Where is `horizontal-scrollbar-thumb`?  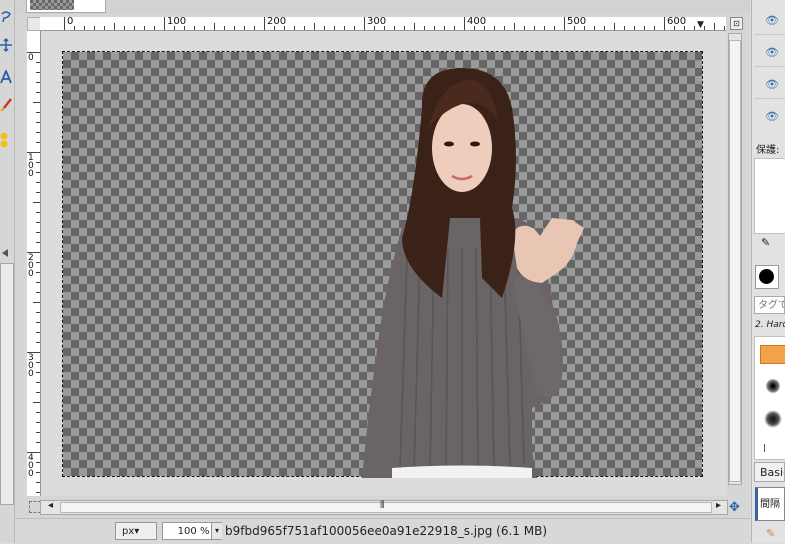
horizontal-scrollbar-thumb is located at coordinates (386, 507).